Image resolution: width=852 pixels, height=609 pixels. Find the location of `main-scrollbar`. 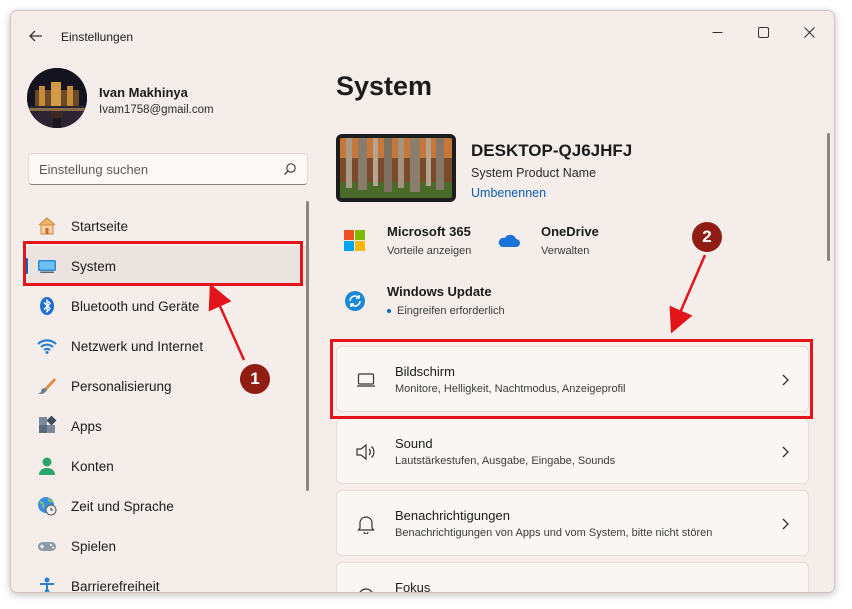

main-scrollbar is located at coordinates (828, 197).